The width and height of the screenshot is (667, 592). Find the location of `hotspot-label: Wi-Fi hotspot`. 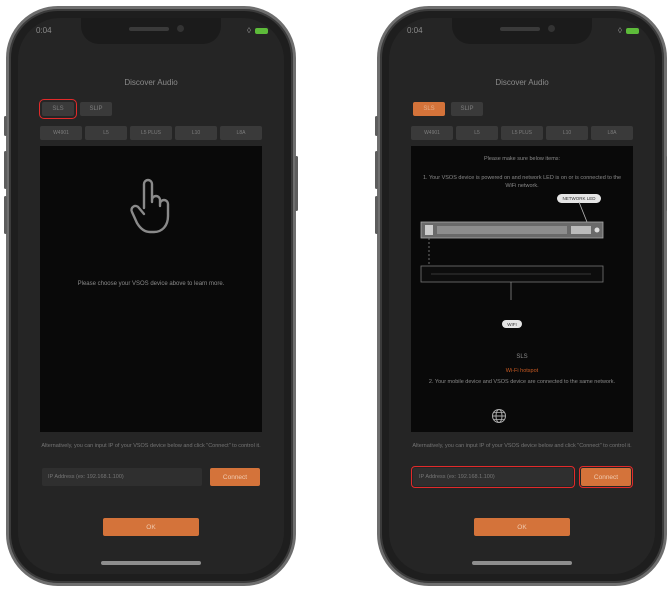

hotspot-label: Wi-Fi hotspot is located at coordinates (522, 371).